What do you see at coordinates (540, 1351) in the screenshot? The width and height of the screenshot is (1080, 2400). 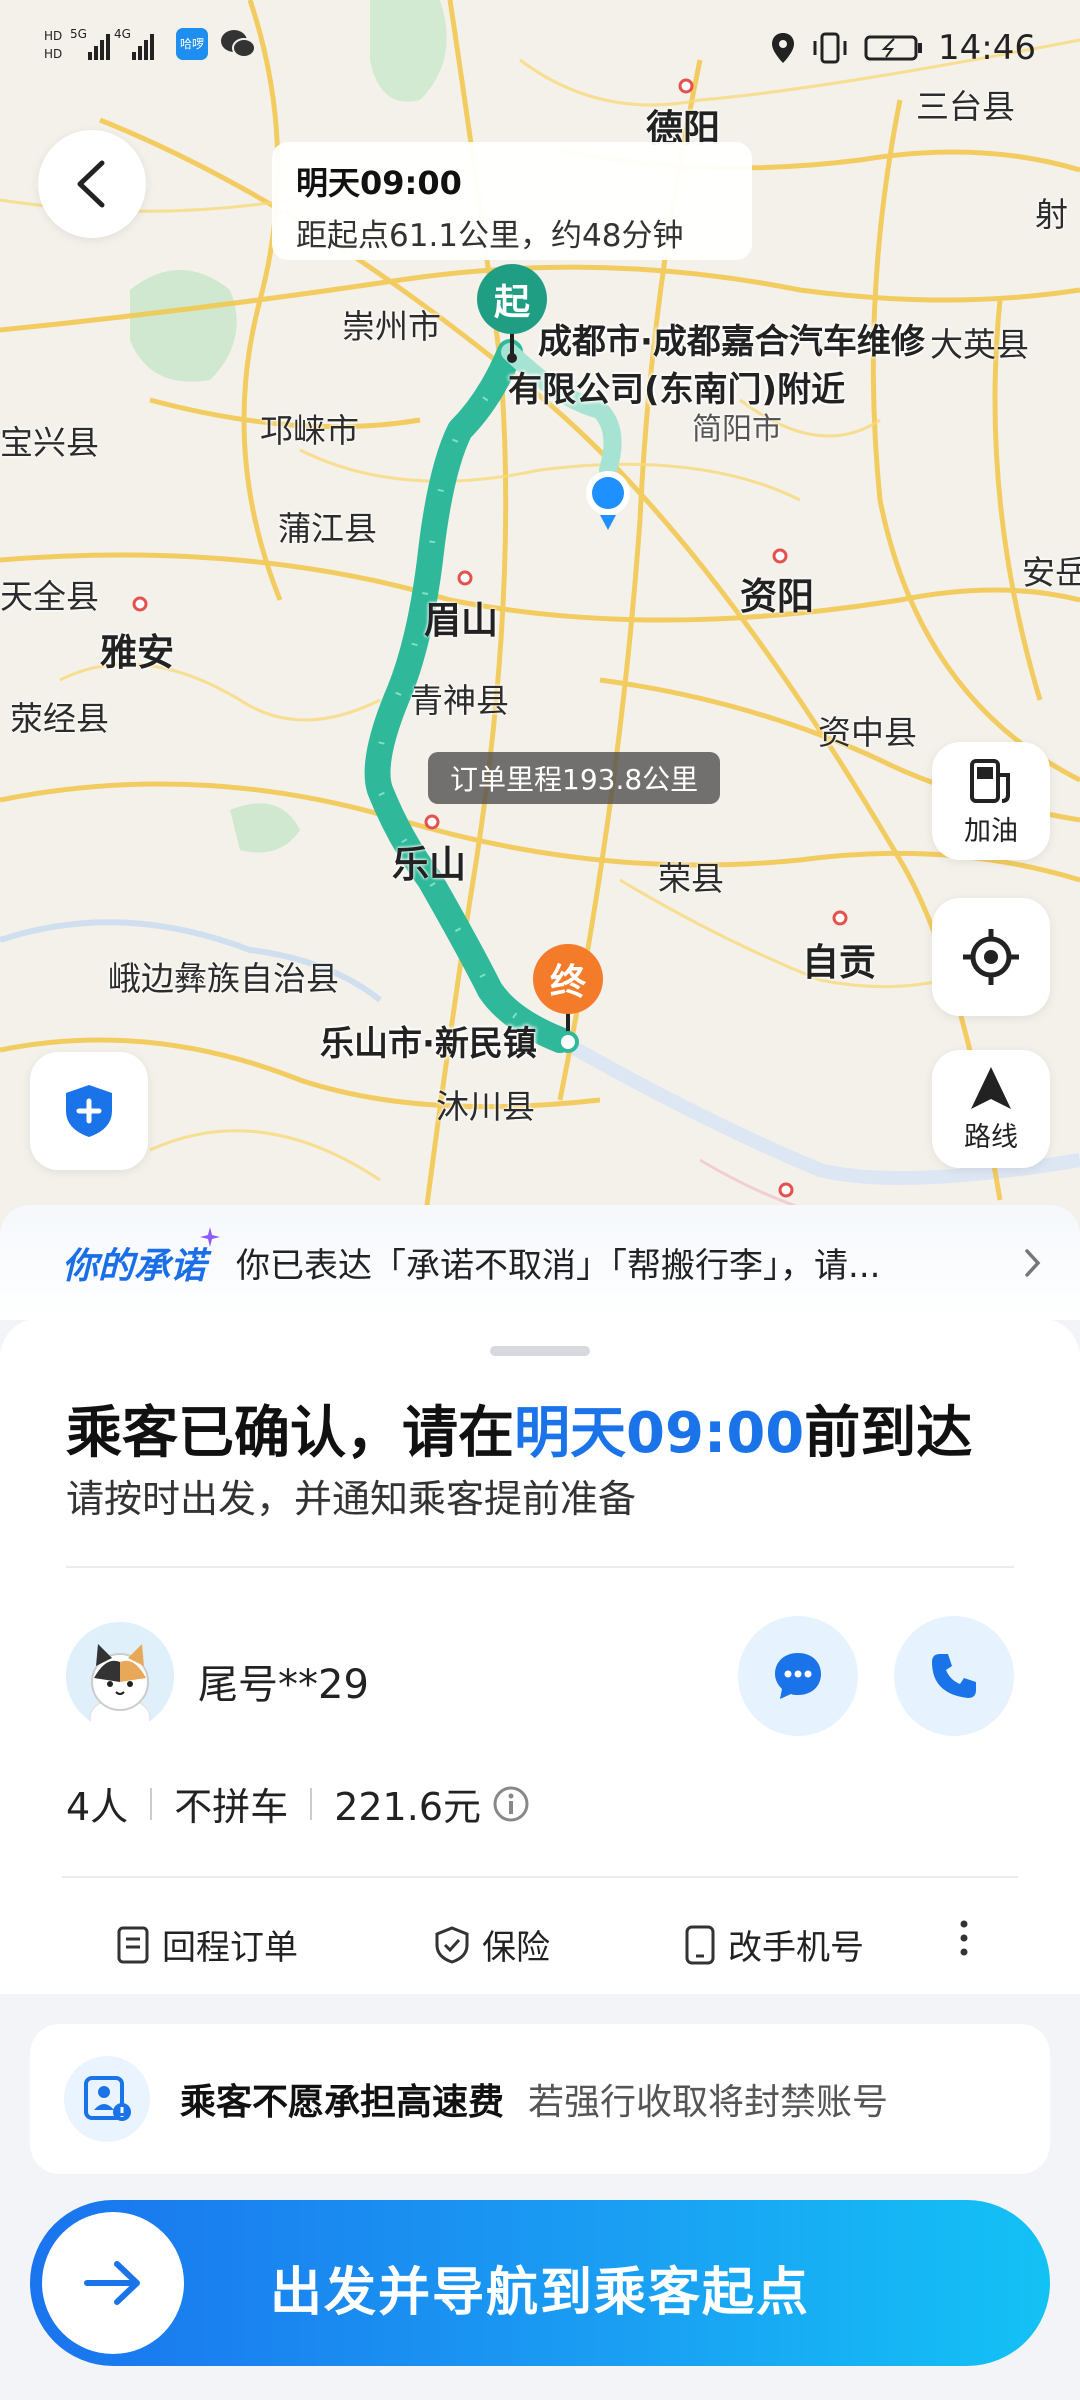 I see `drag-handle` at bounding box center [540, 1351].